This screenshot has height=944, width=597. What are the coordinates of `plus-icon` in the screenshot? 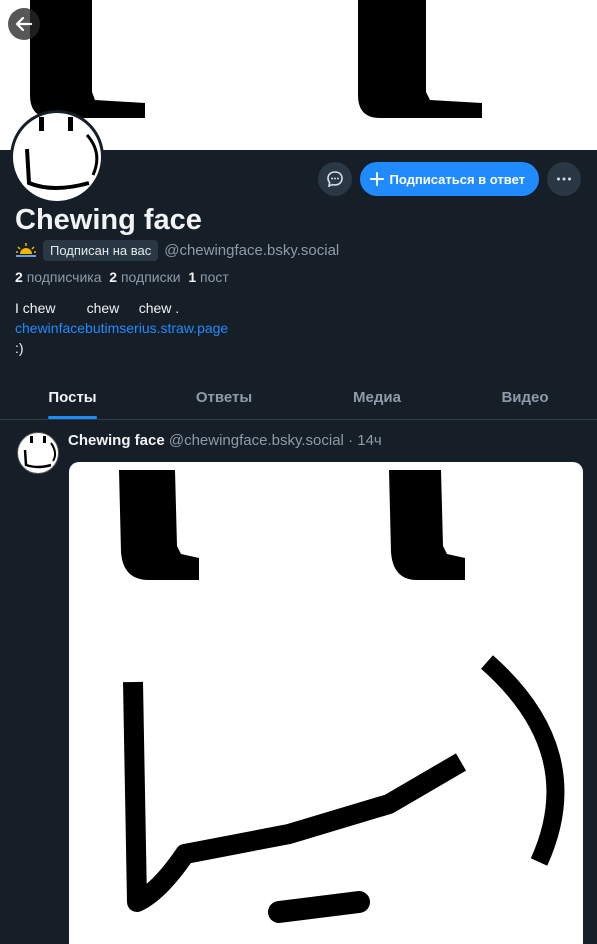 It's located at (376, 179).